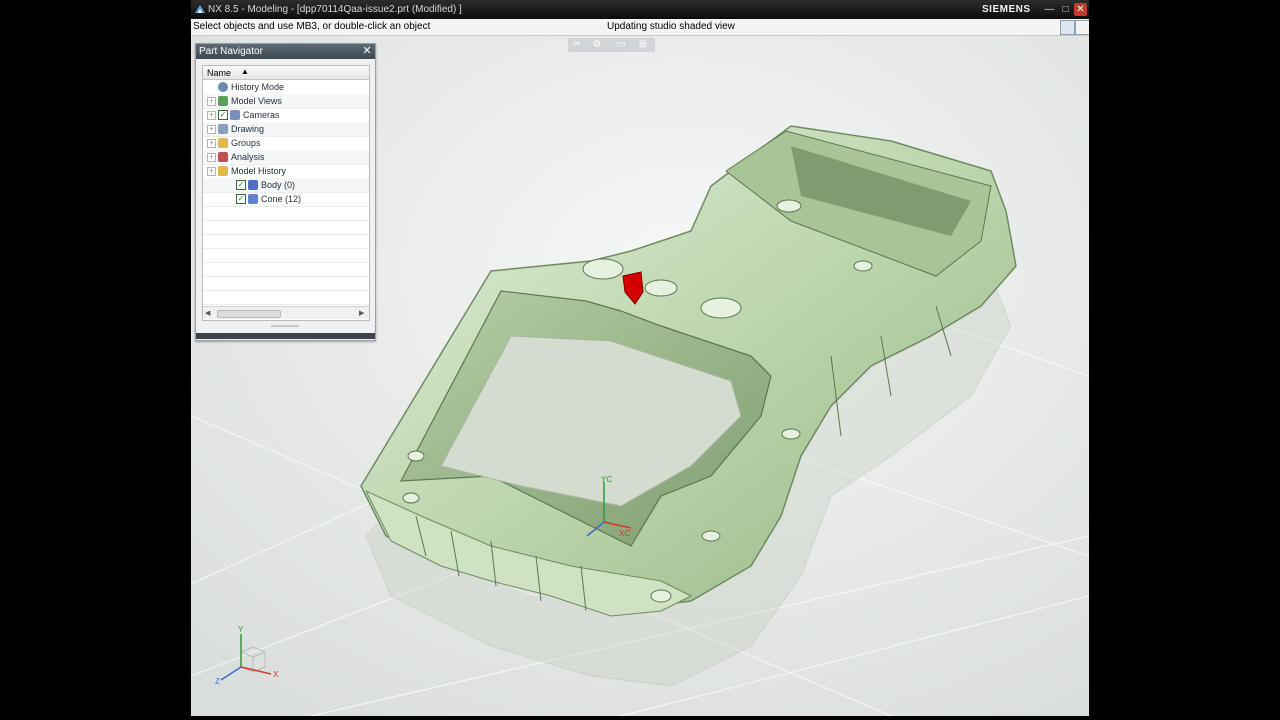  What do you see at coordinates (223, 87) in the screenshot?
I see `clock-icon` at bounding box center [223, 87].